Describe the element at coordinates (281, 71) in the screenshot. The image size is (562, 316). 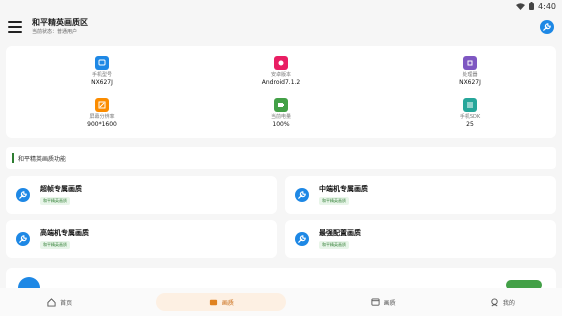
I see `info-android-version: 安卓版本 Android7.1.2` at that location.